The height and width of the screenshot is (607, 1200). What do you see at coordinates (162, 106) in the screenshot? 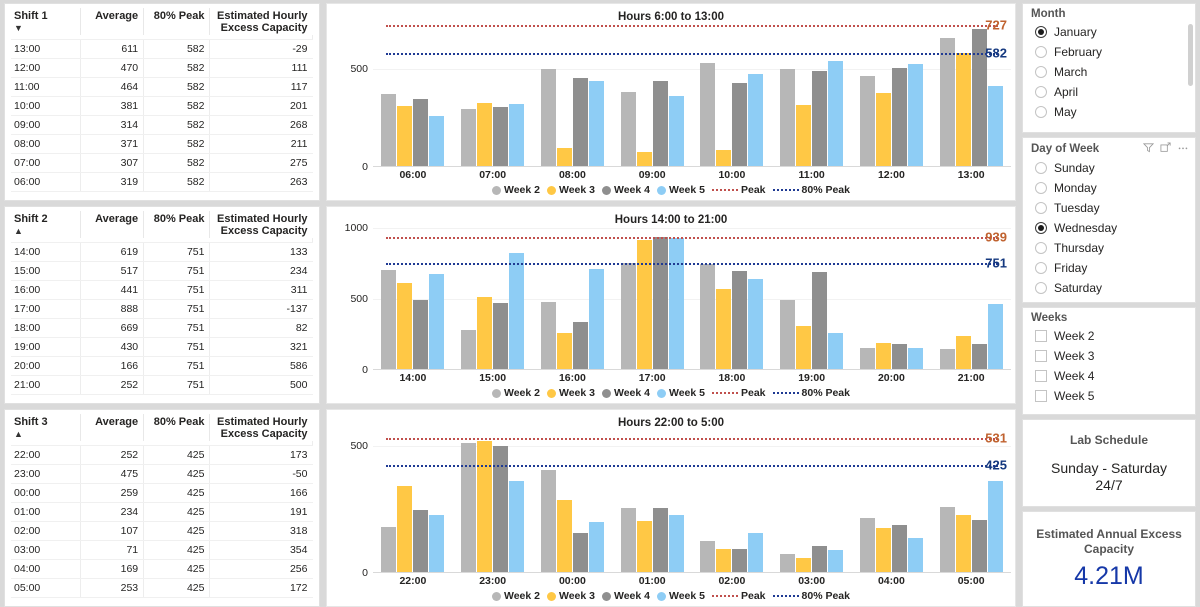
I see `table-row: 10:00 381 582 201` at bounding box center [162, 106].